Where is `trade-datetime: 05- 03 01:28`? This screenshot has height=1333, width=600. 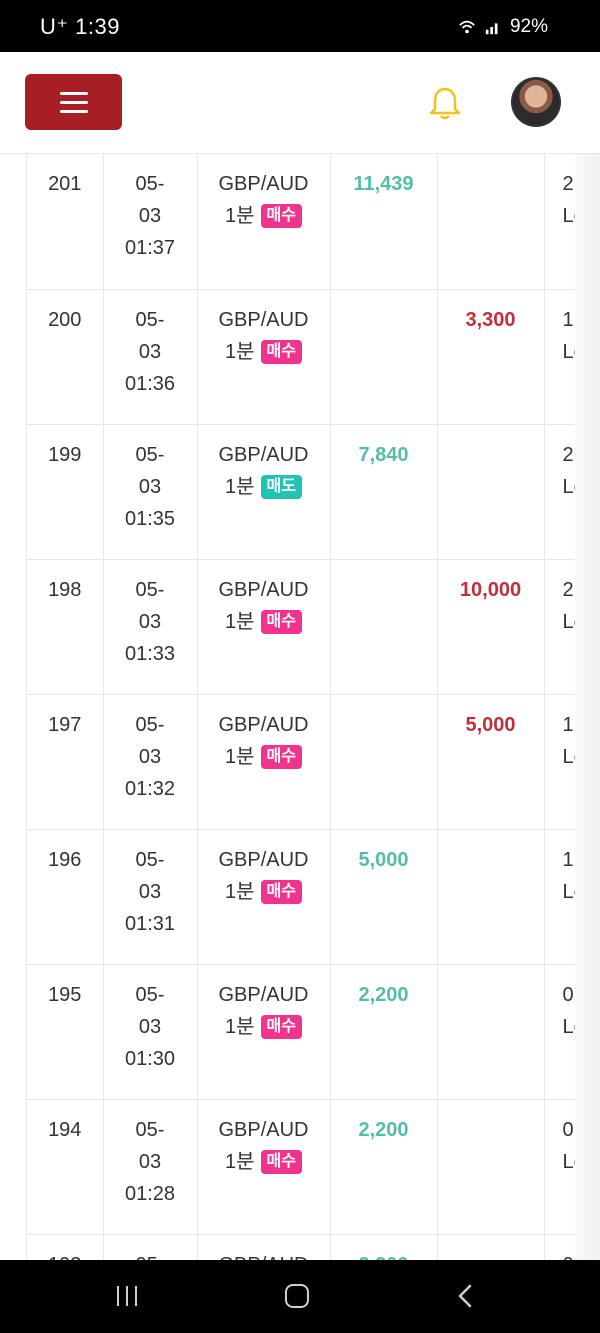 trade-datetime: 05- 03 01:28 is located at coordinates (150, 1167).